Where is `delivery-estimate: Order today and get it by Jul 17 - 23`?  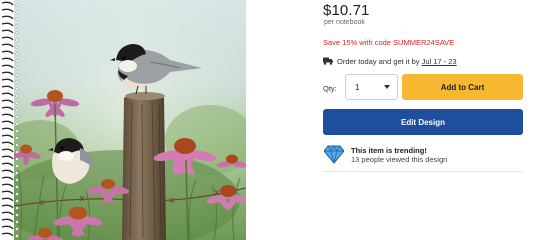
delivery-estimate: Order today and get it by Jul 17 - 23 is located at coordinates (390, 61).